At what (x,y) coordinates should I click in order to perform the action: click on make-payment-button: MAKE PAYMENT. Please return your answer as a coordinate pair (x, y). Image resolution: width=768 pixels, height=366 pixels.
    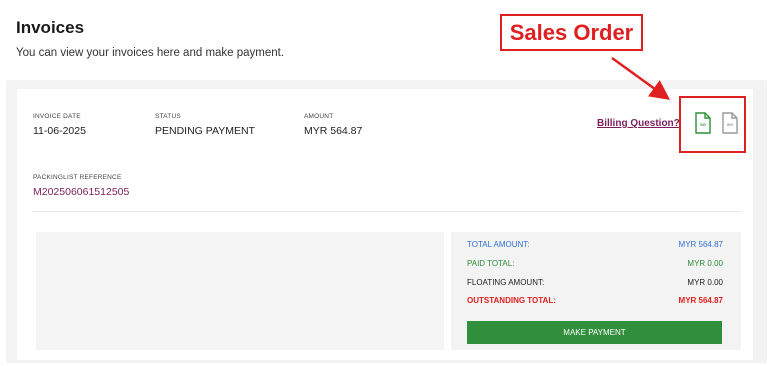
    Looking at the image, I should click on (594, 332).